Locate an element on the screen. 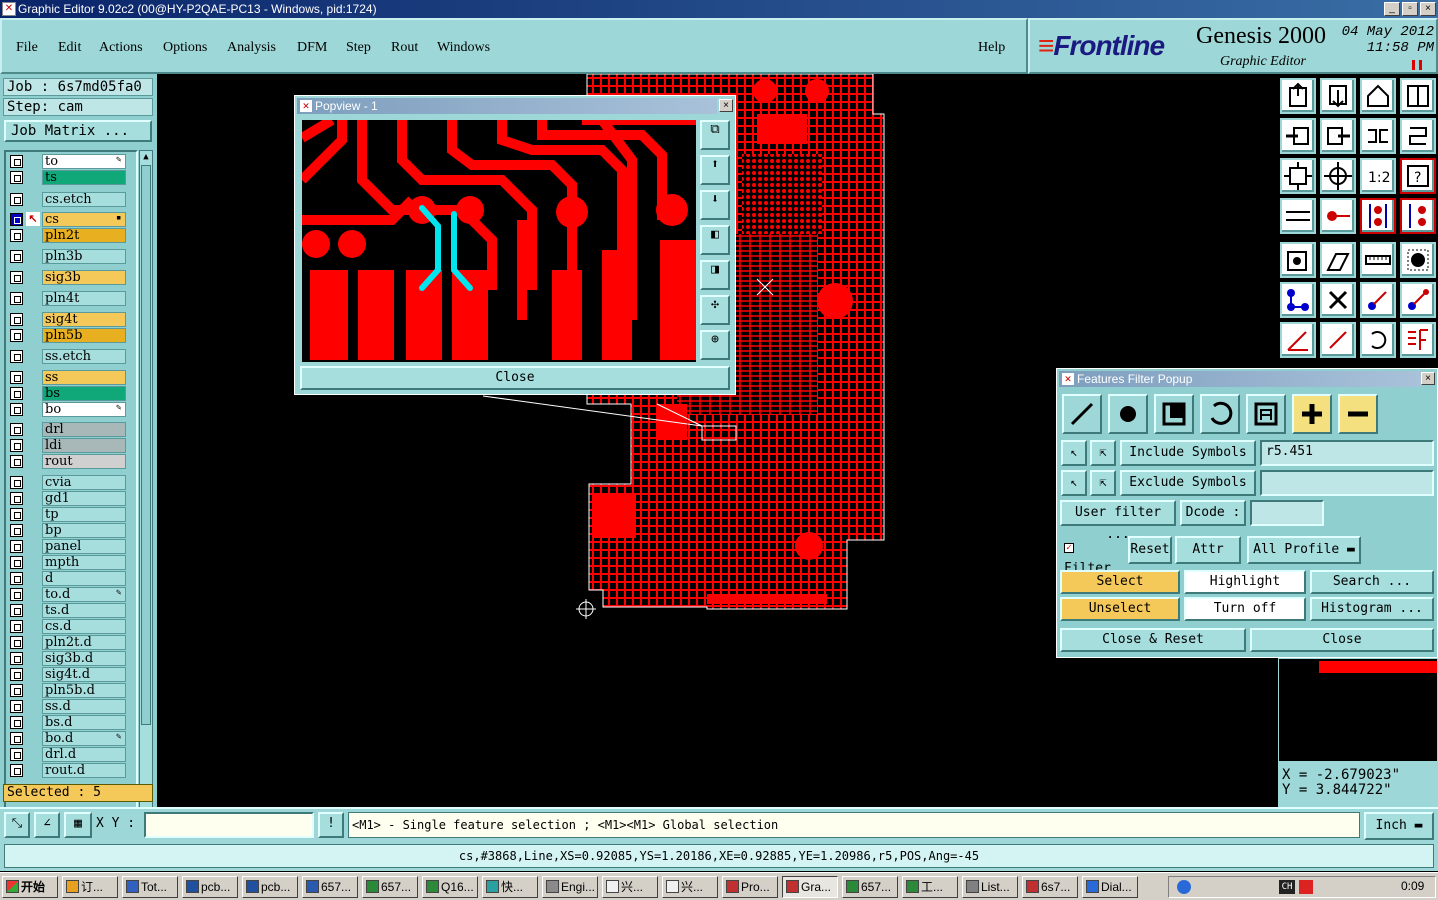 The height and width of the screenshot is (900, 1438). layer-name: gd1 is located at coordinates (84, 498).